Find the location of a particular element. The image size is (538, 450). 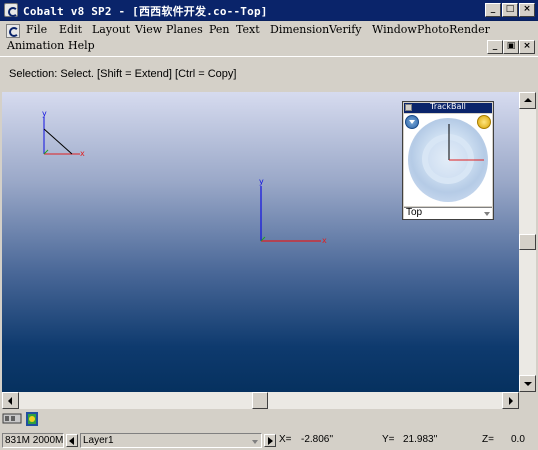

menu-pen: Pen is located at coordinates (219, 29).